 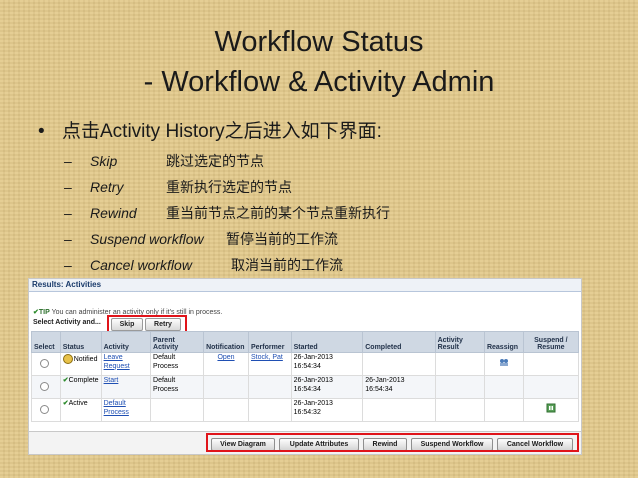 What do you see at coordinates (85, 359) in the screenshot?
I see `status-text: Notified` at bounding box center [85, 359].